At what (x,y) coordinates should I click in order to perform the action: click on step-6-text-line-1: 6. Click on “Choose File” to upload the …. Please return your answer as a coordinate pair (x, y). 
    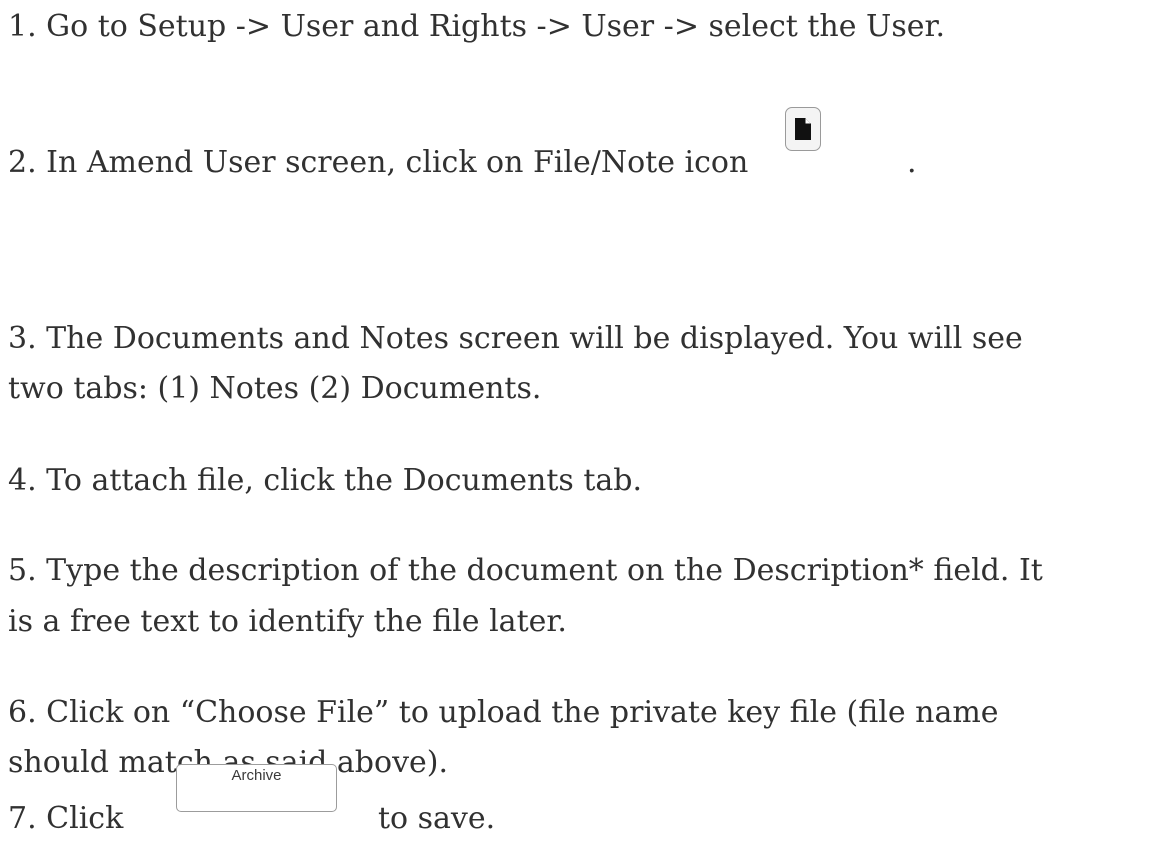
    Looking at the image, I should click on (503, 712).